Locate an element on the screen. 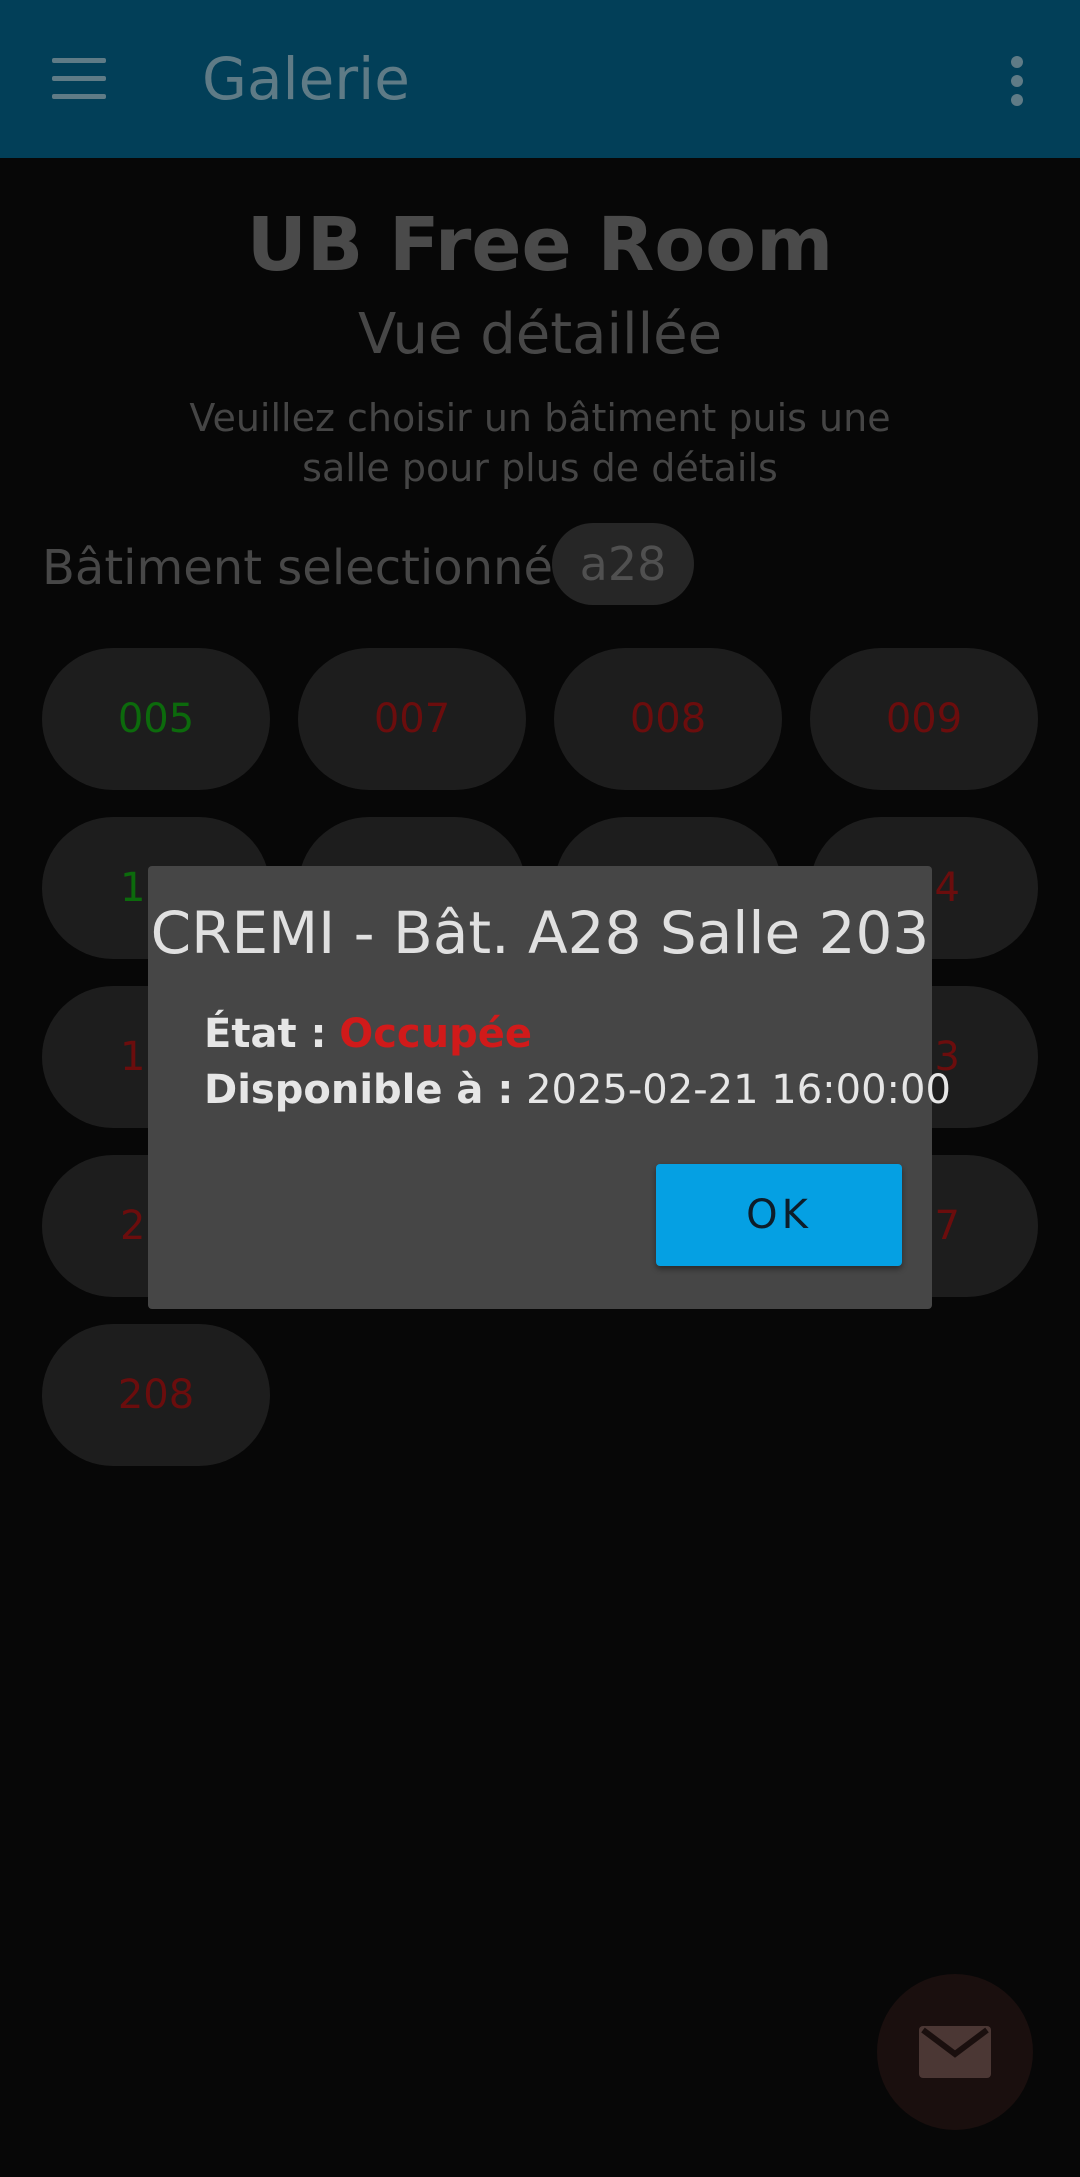  state-row: État : Occupée is located at coordinates (368, 1034).